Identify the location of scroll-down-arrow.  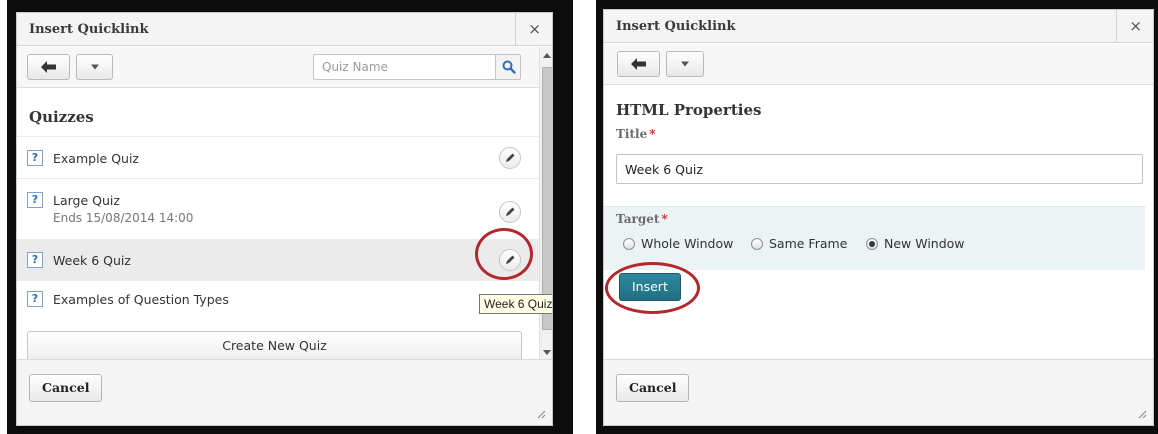
(547, 352).